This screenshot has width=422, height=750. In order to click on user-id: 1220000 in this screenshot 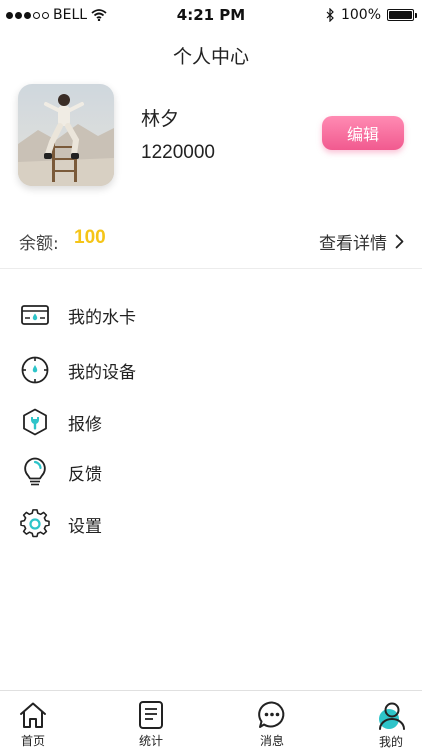, I will do `click(178, 152)`.